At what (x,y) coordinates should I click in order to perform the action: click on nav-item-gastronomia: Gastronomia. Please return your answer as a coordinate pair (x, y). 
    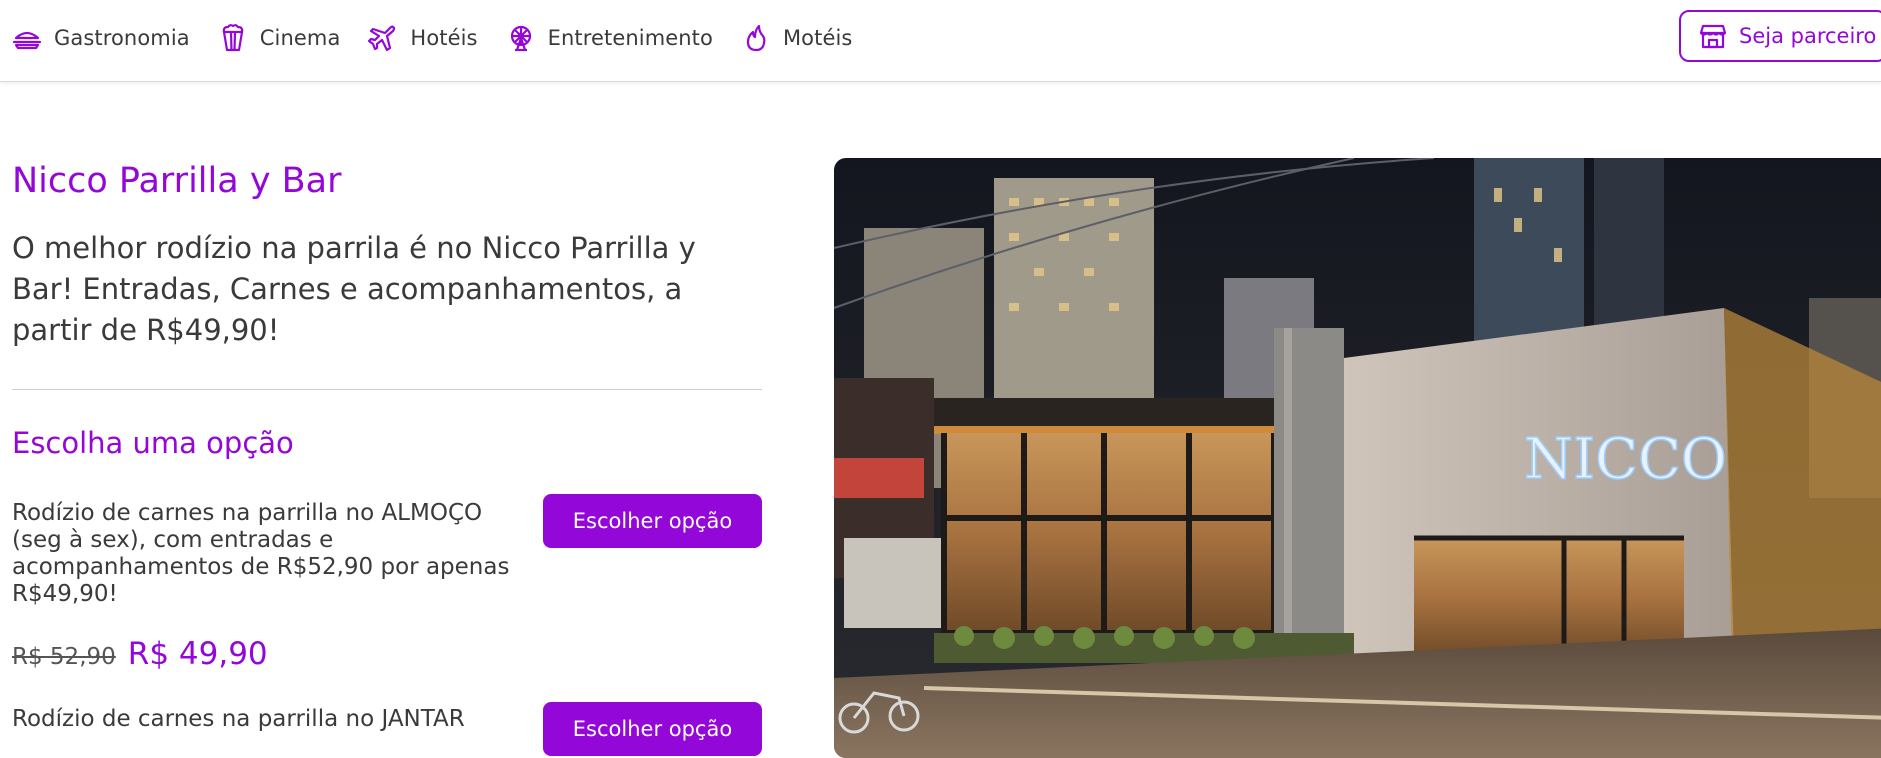
    Looking at the image, I should click on (101, 38).